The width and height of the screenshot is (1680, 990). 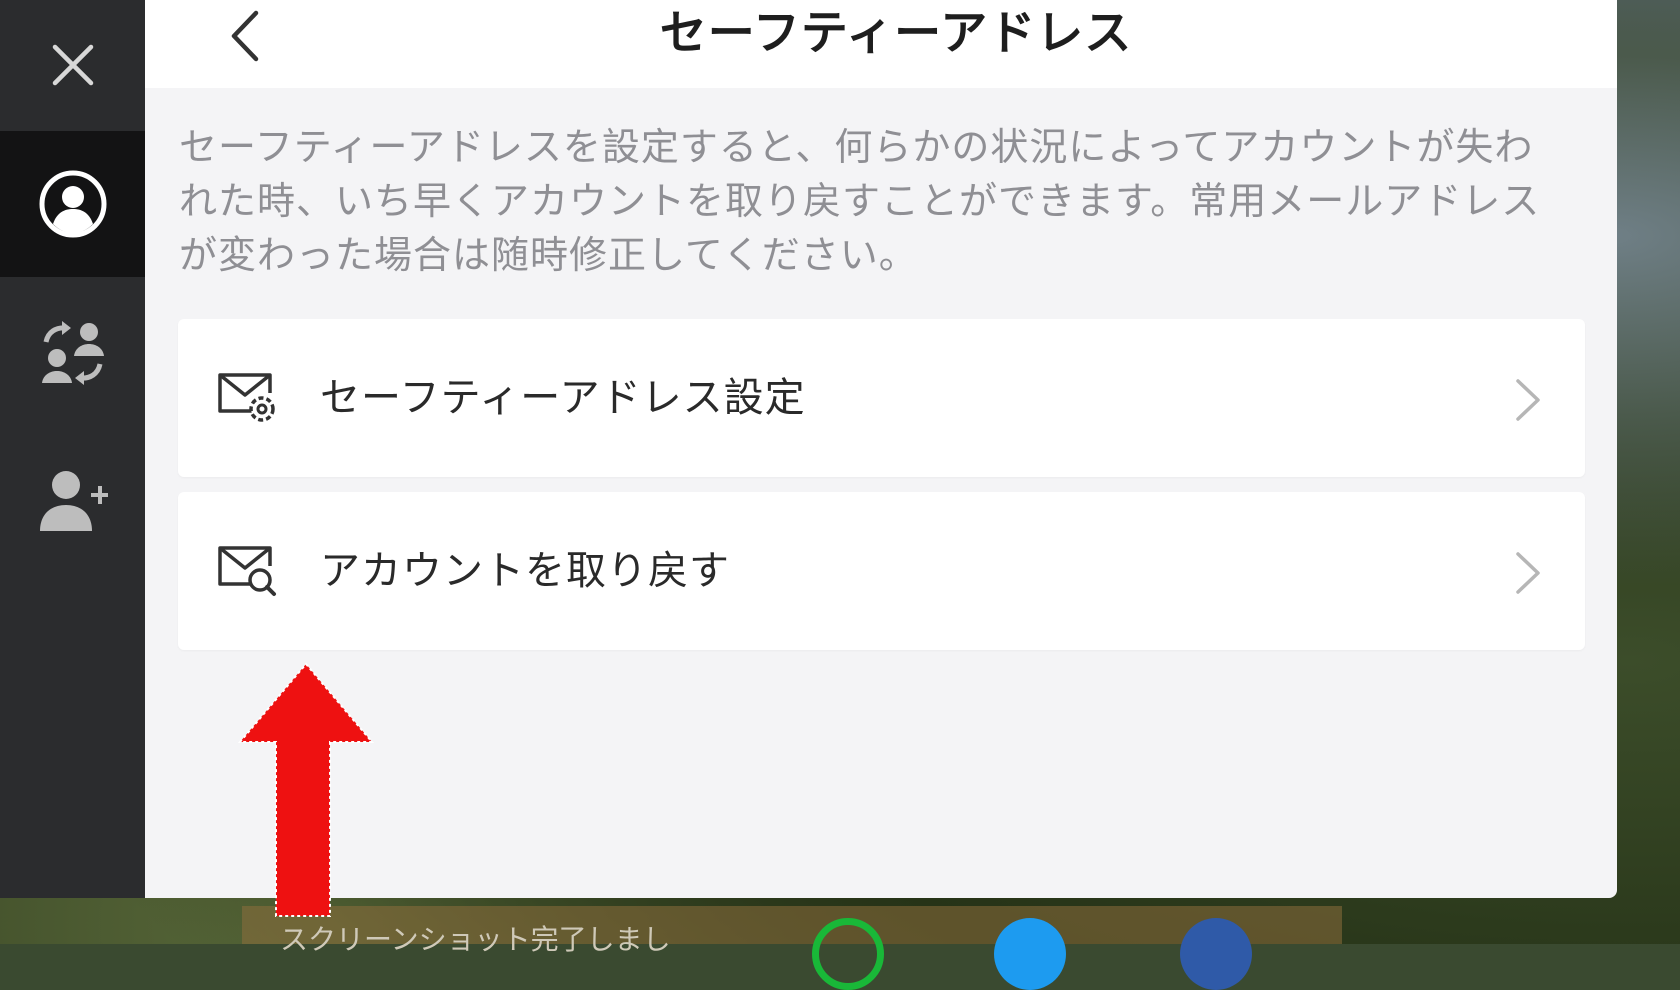 I want to click on screenshot-toast-text: スクリーンショット完了しまし, so click(x=475, y=939).